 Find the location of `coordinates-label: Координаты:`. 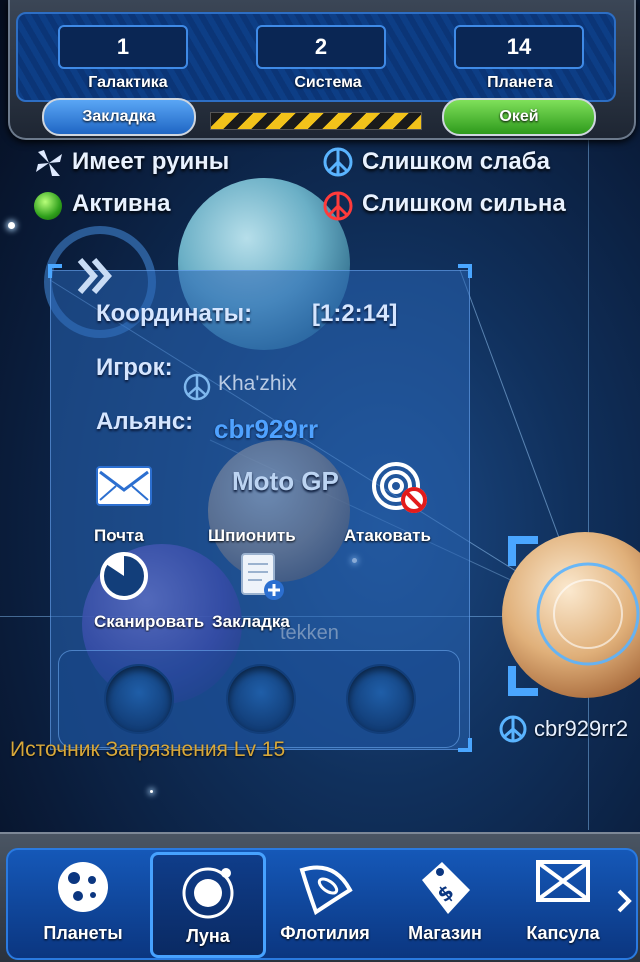

coordinates-label: Координаты: is located at coordinates (174, 313).